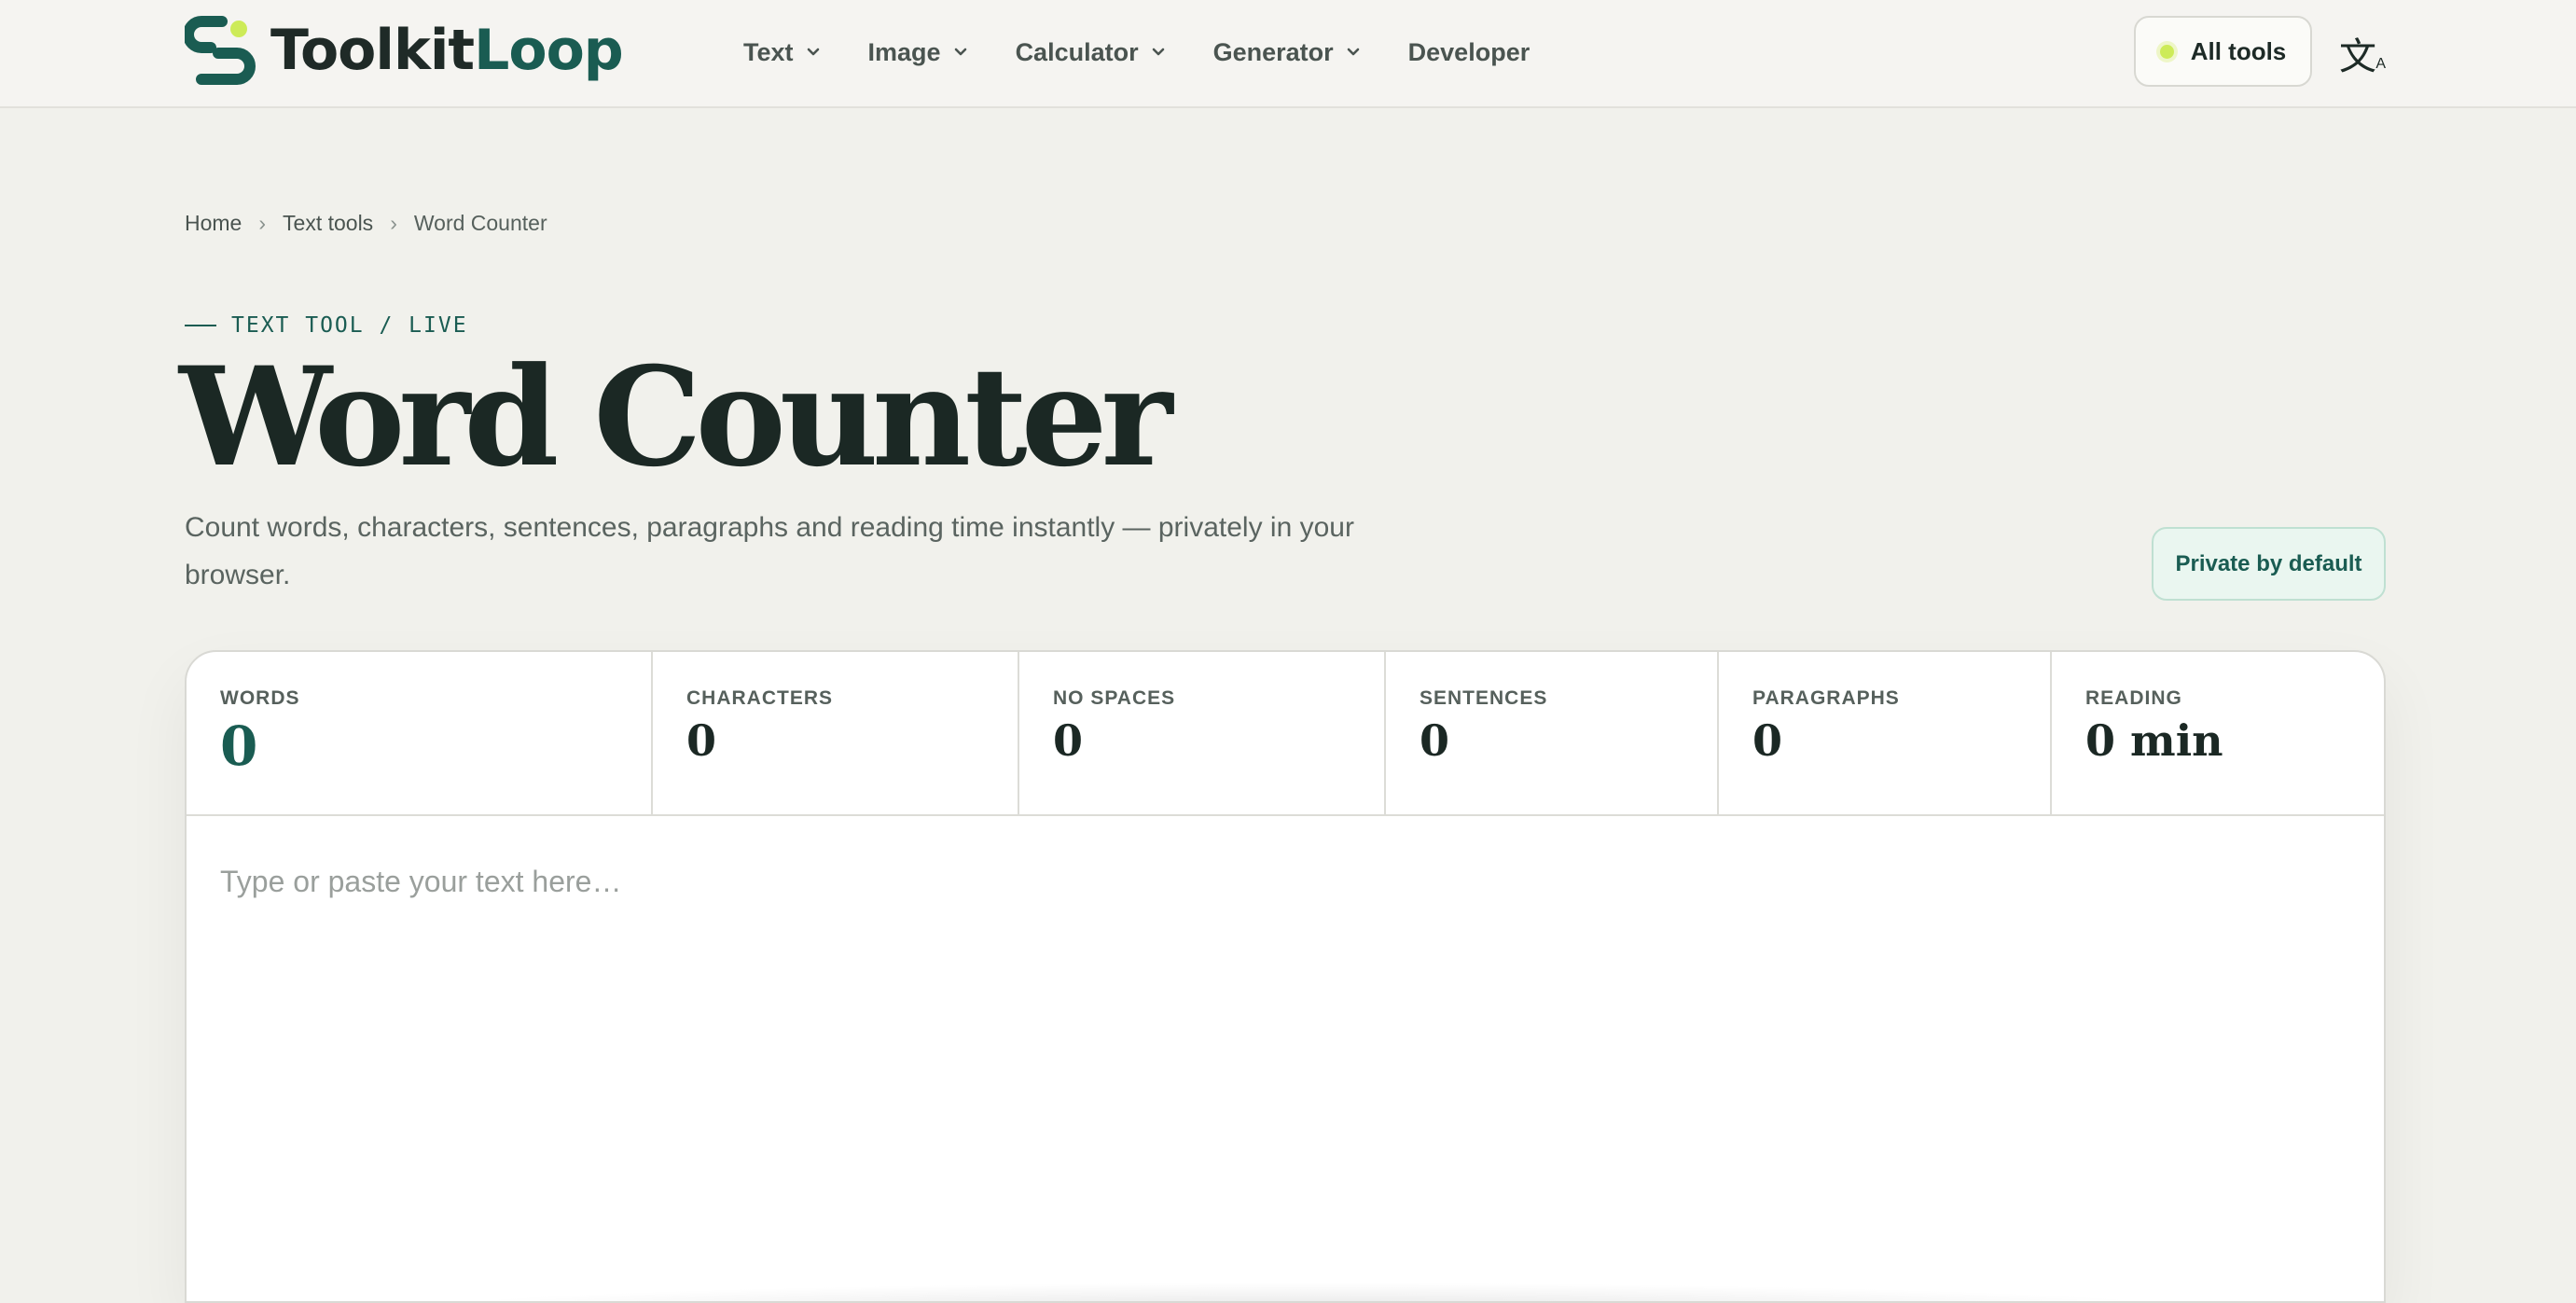  Describe the element at coordinates (1552, 733) in the screenshot. I see `stat-sentences: SENTENCES 0` at that location.